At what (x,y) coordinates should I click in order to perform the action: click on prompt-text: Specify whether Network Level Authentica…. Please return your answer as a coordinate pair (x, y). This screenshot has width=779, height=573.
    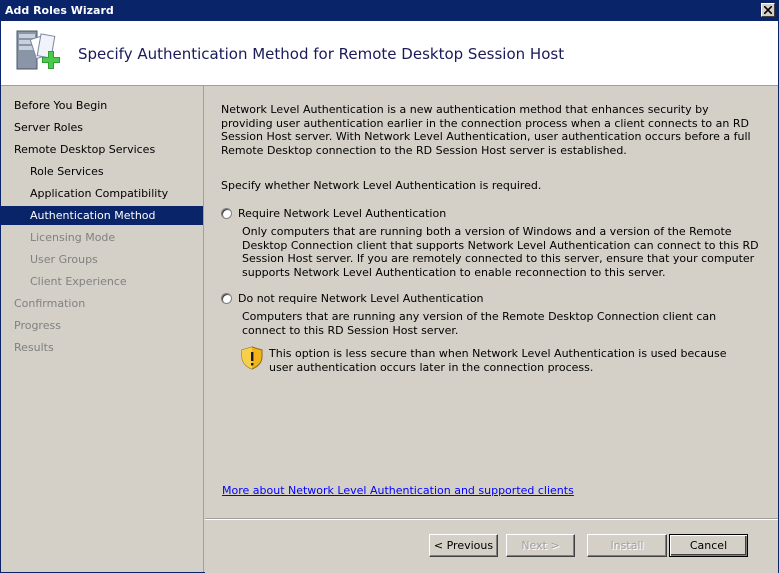
    Looking at the image, I should click on (381, 185).